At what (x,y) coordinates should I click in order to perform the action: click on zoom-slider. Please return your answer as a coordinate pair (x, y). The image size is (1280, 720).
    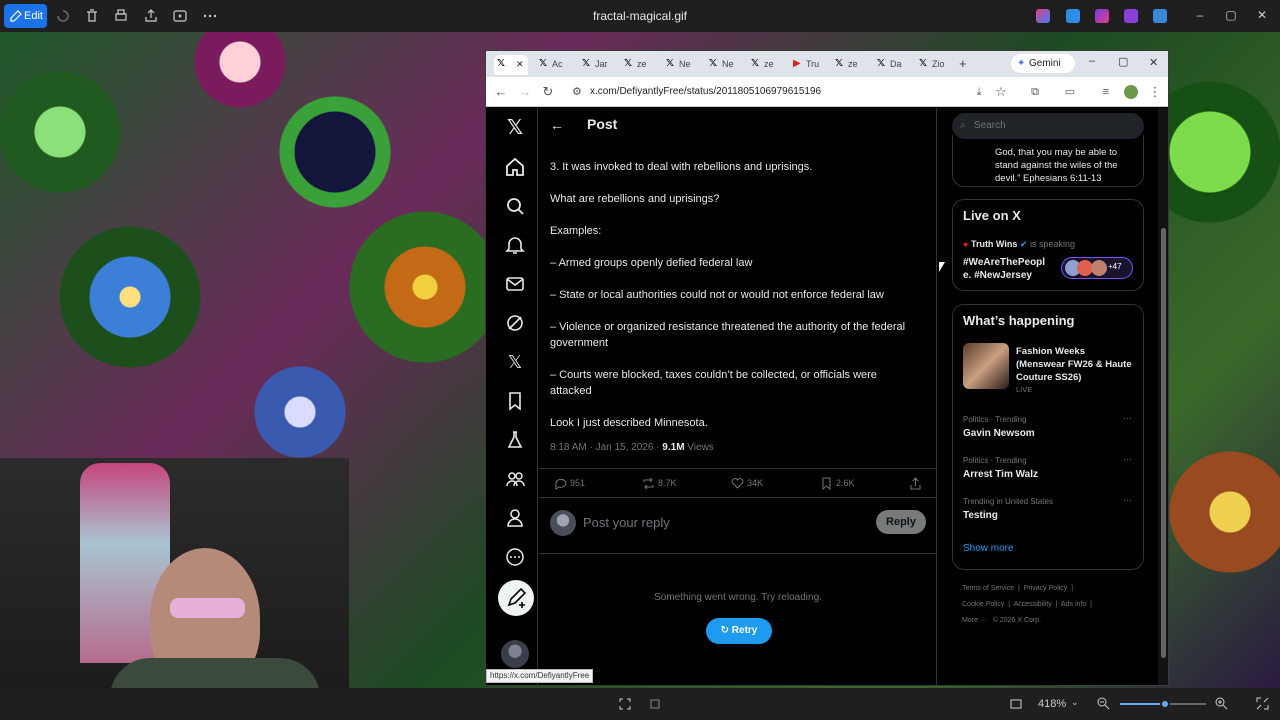
    Looking at the image, I should click on (1163, 704).